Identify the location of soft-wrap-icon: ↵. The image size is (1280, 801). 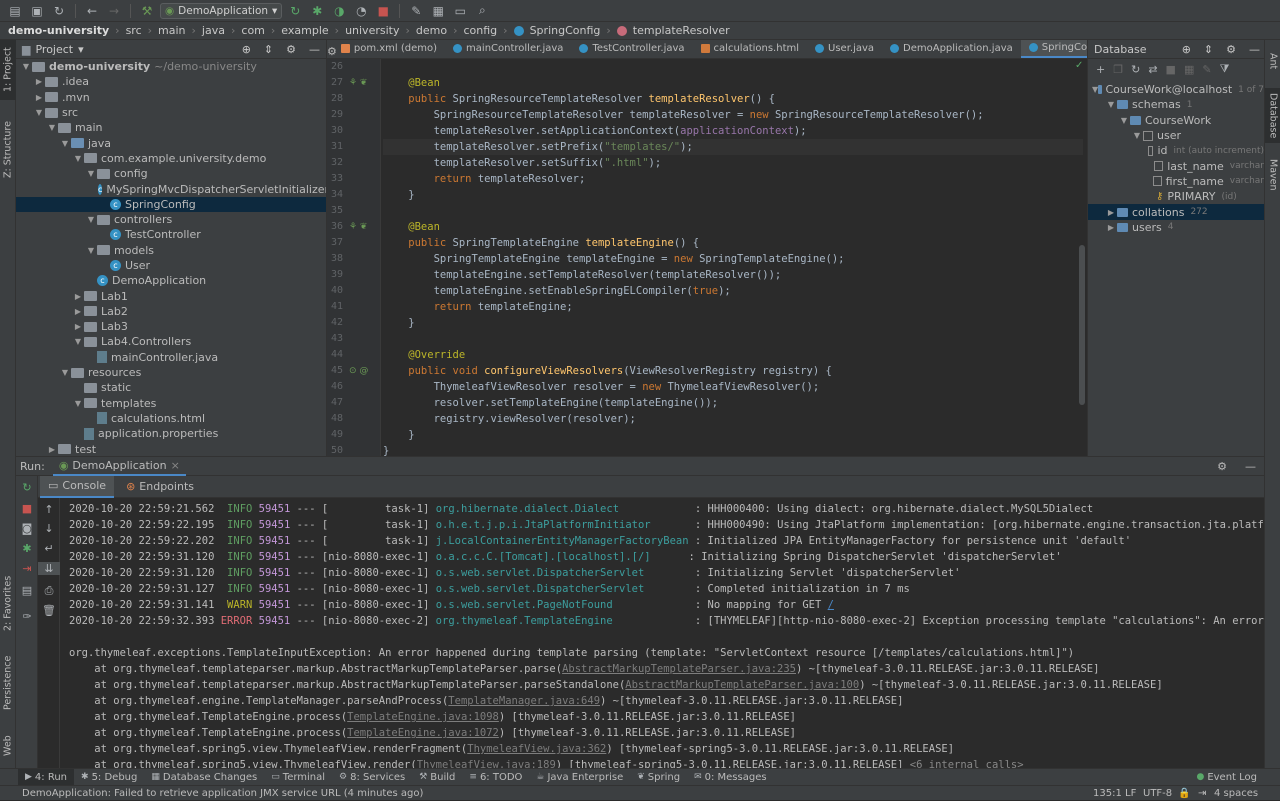
(49, 548).